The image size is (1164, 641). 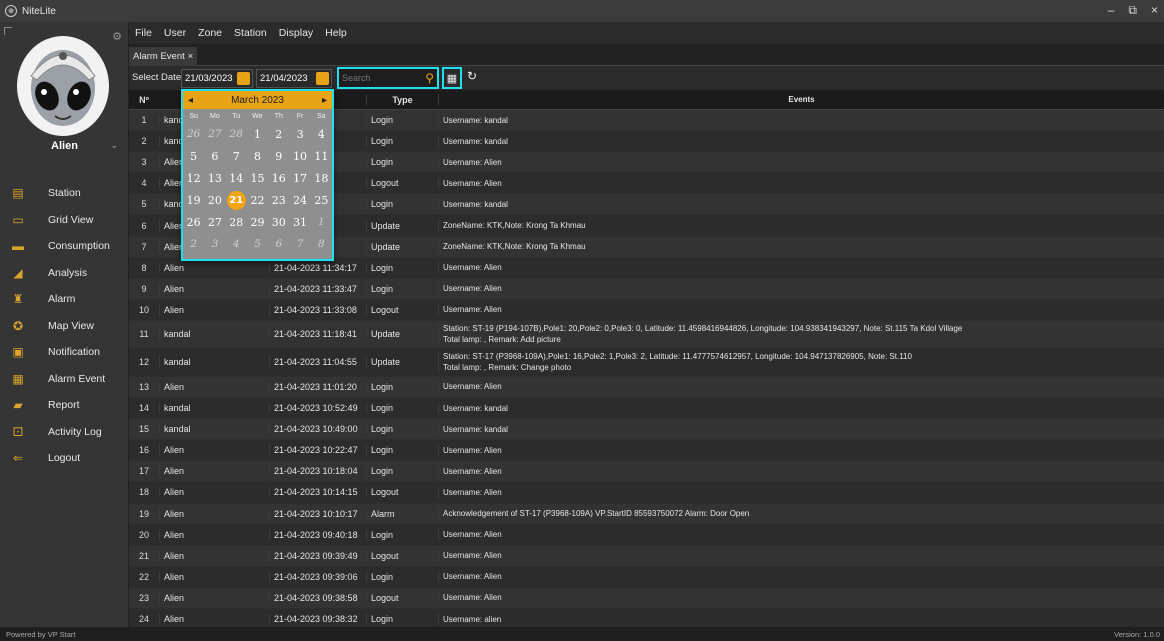 I want to click on calendar-day-selected: 21, so click(x=236, y=200).